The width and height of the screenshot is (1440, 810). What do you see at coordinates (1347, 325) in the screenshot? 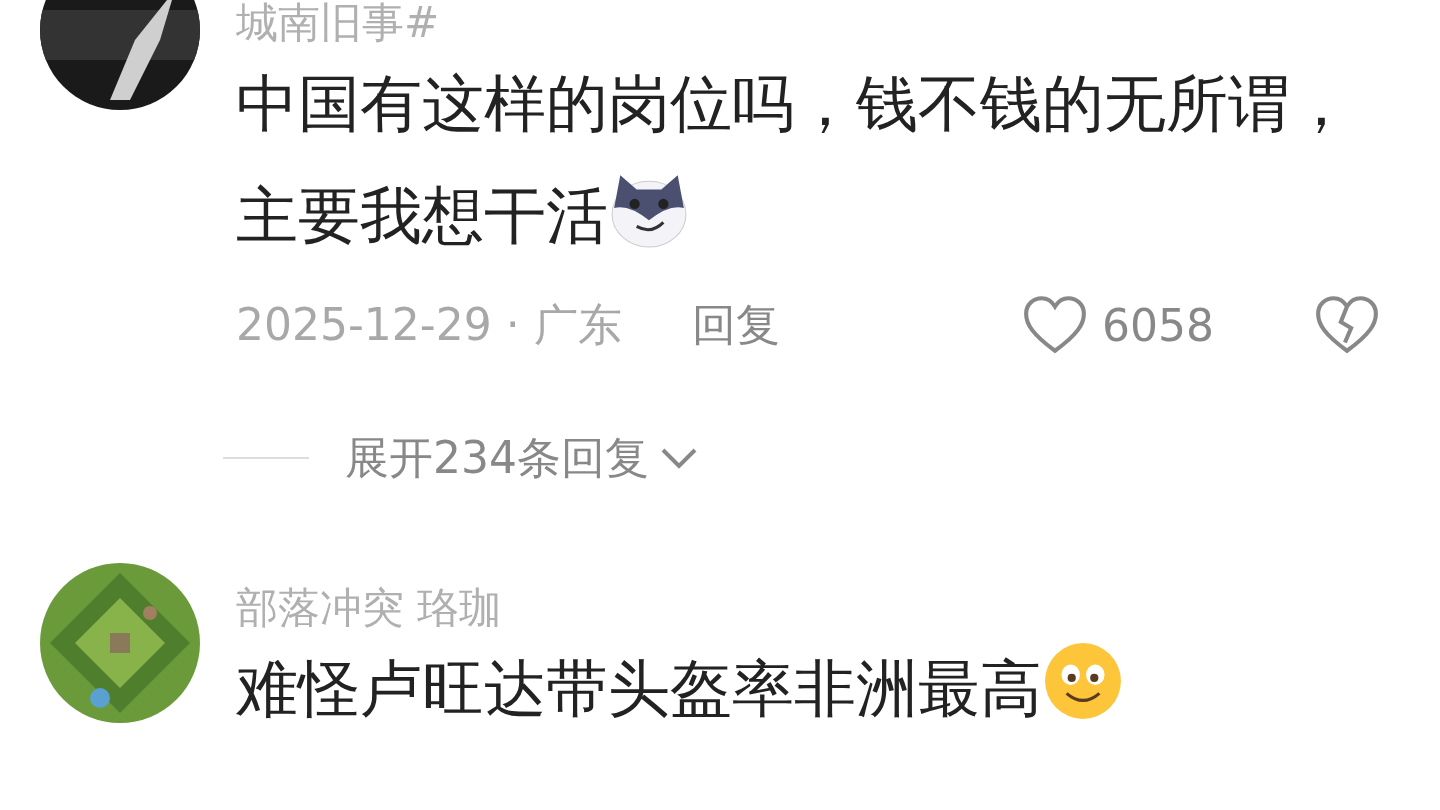
I see `broken-heart-icon` at bounding box center [1347, 325].